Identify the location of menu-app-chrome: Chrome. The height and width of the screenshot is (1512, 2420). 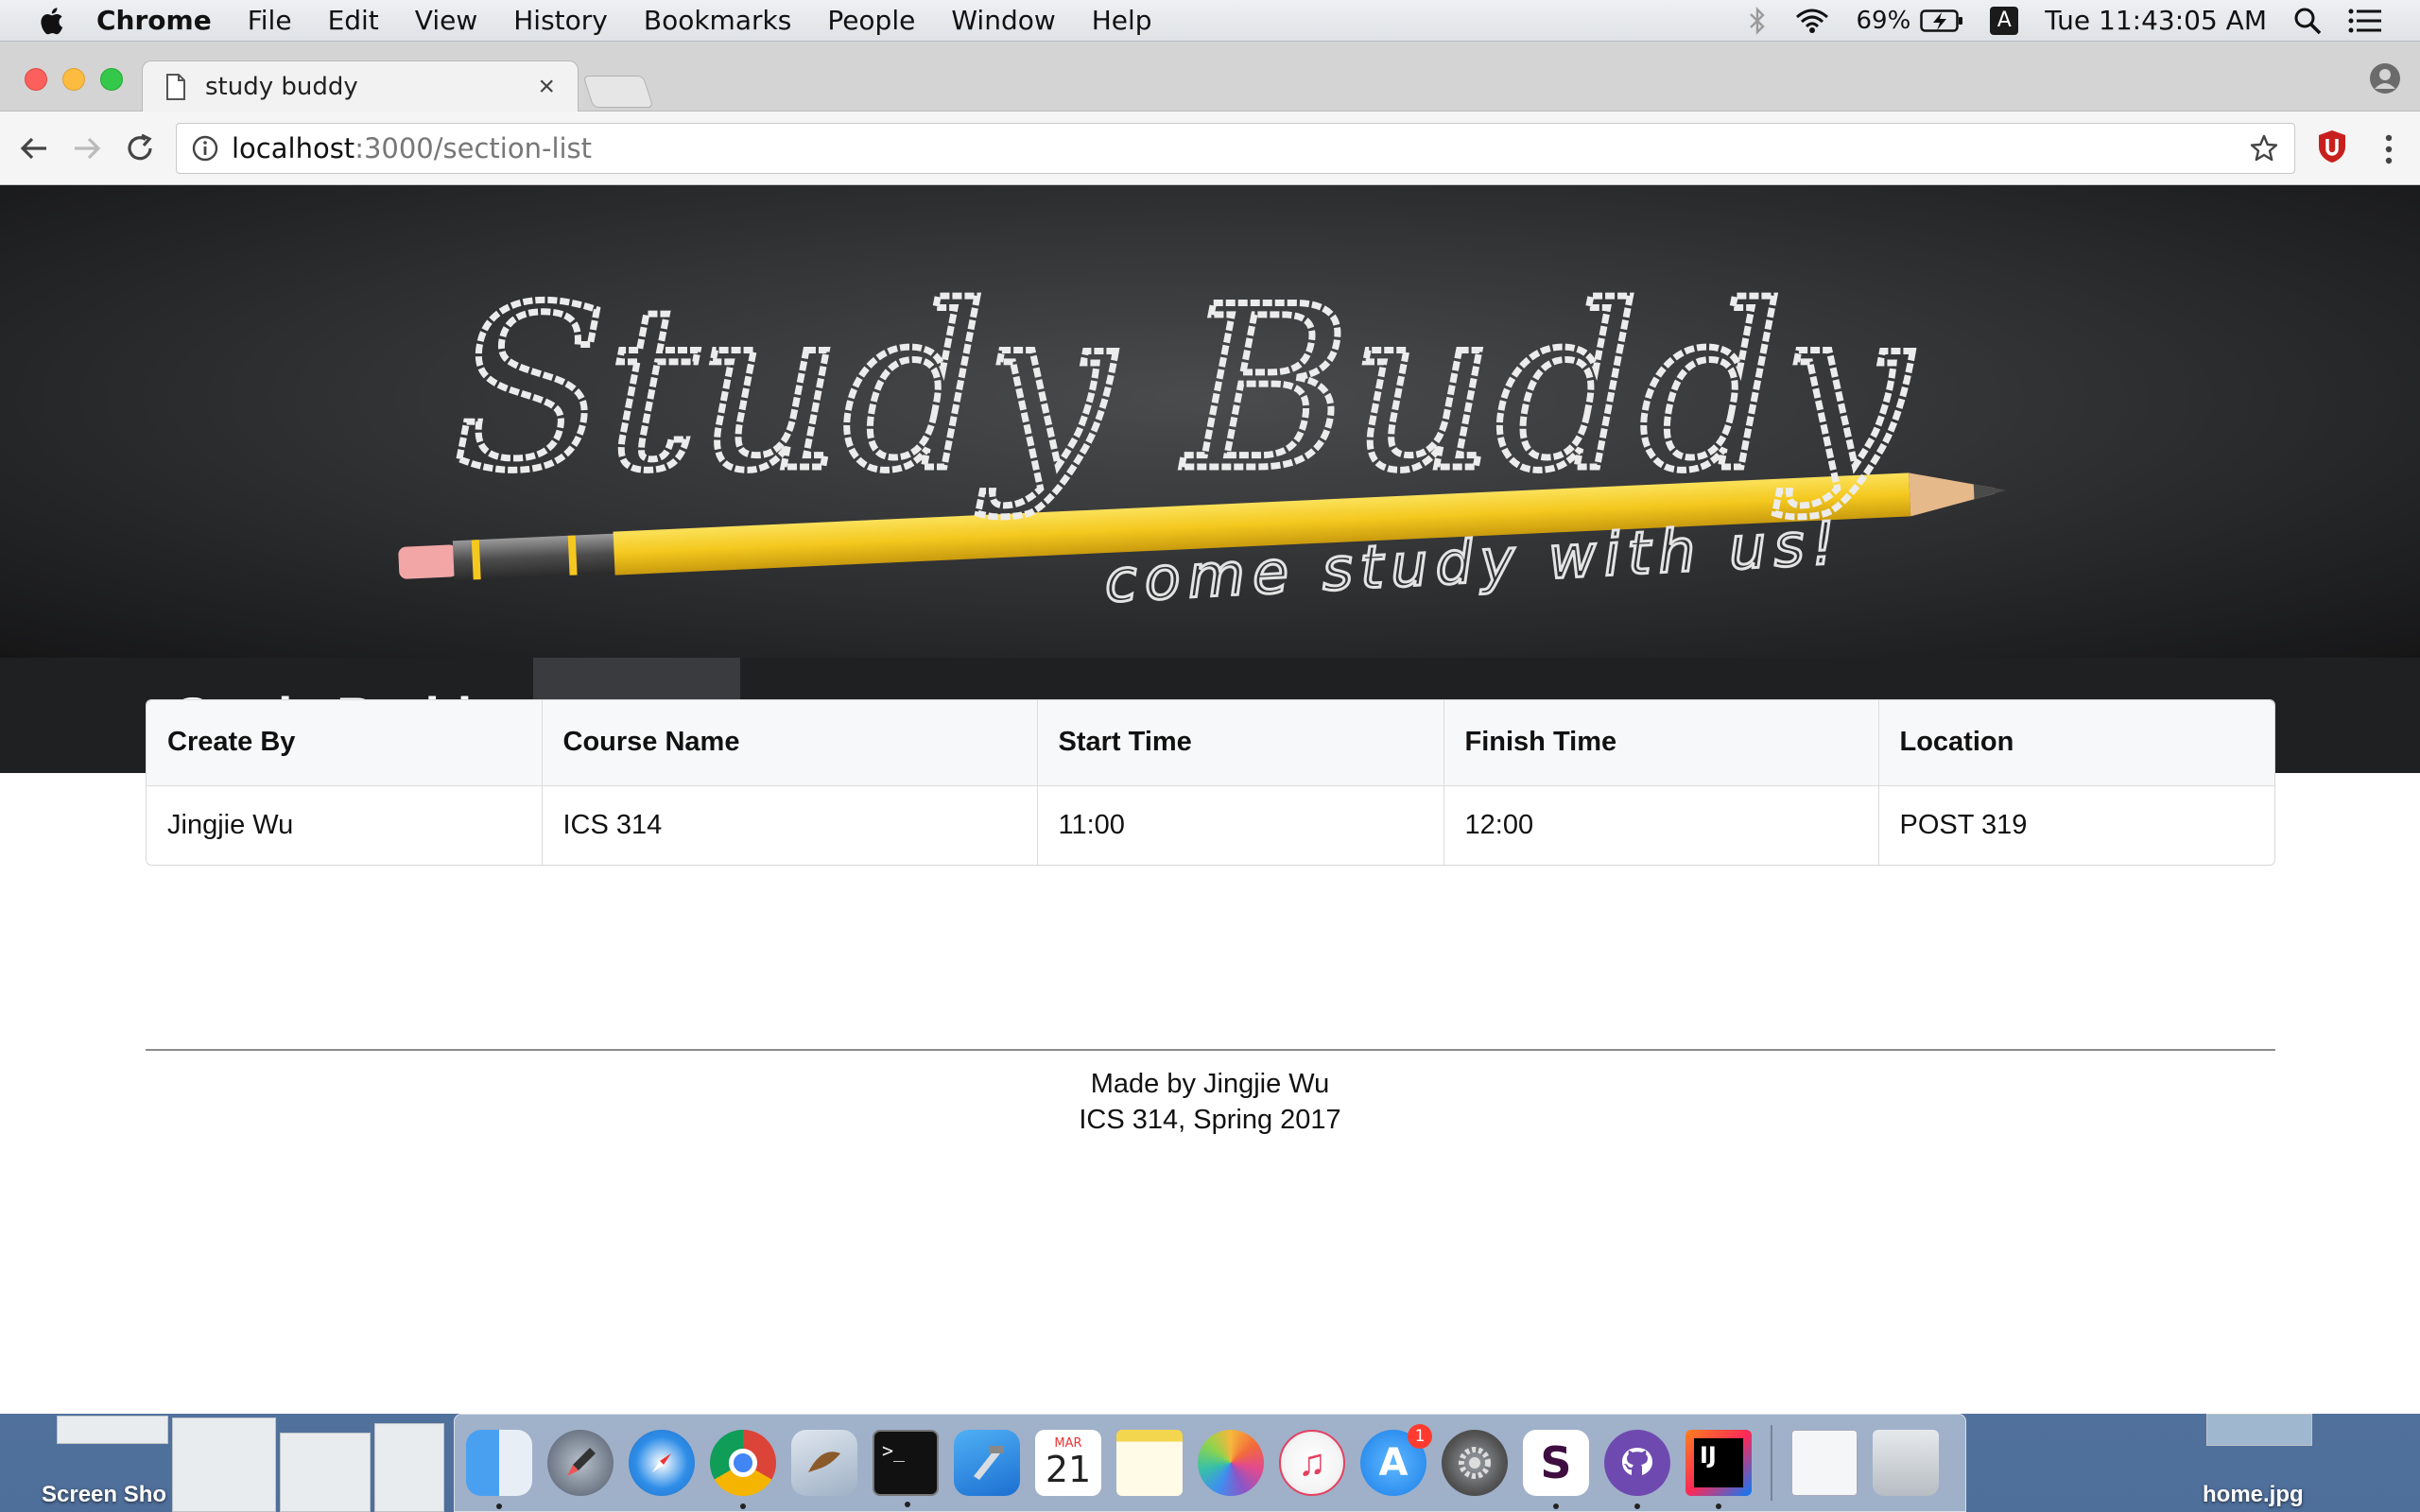
(154, 20).